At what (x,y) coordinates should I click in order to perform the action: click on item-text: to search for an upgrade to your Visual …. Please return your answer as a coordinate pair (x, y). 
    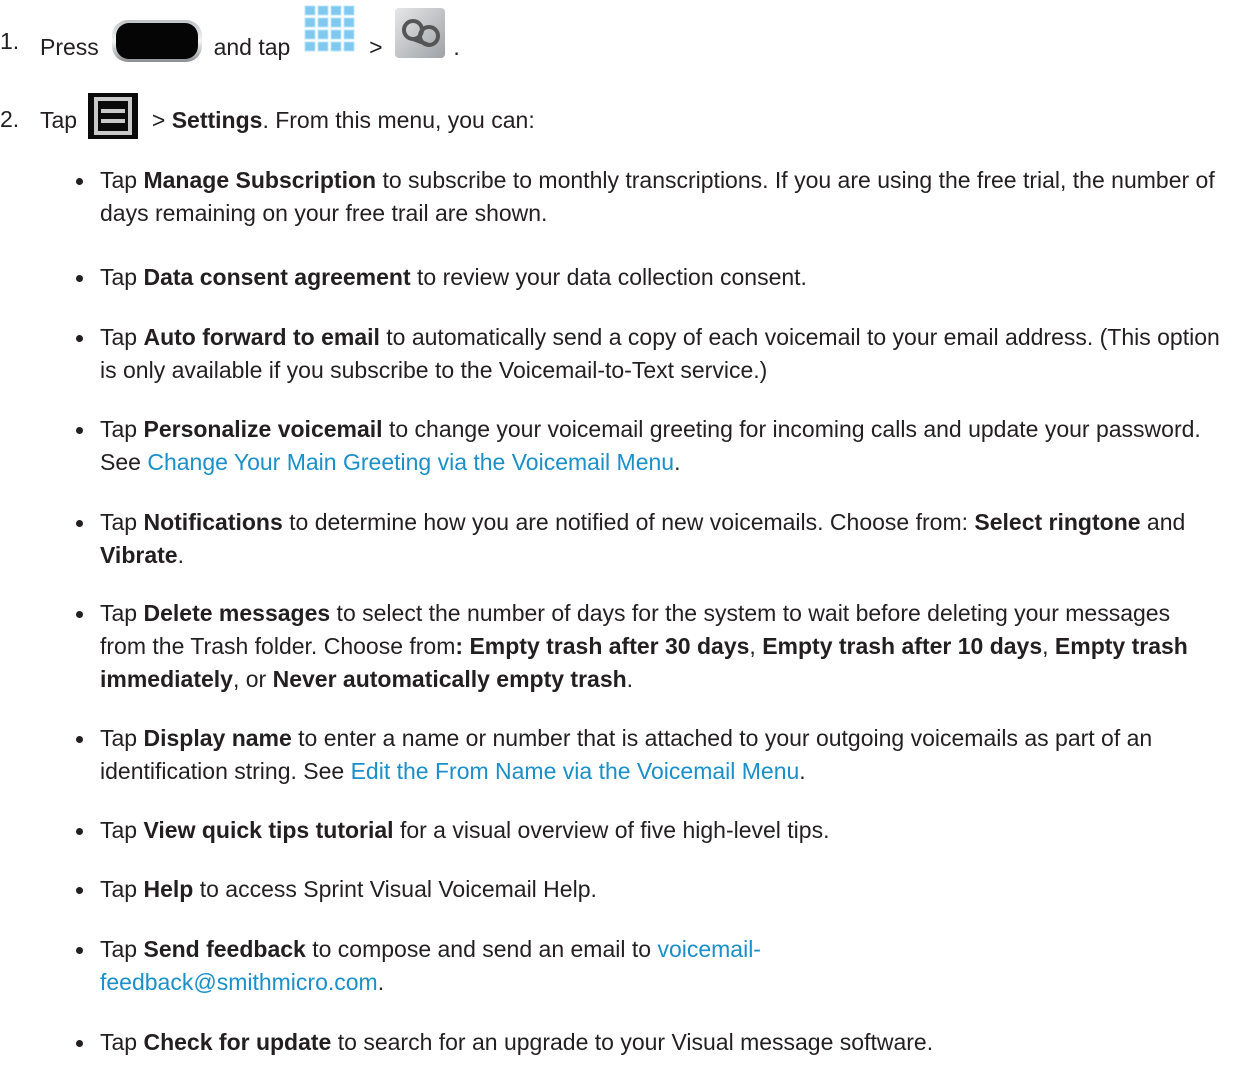
    Looking at the image, I should click on (632, 1042).